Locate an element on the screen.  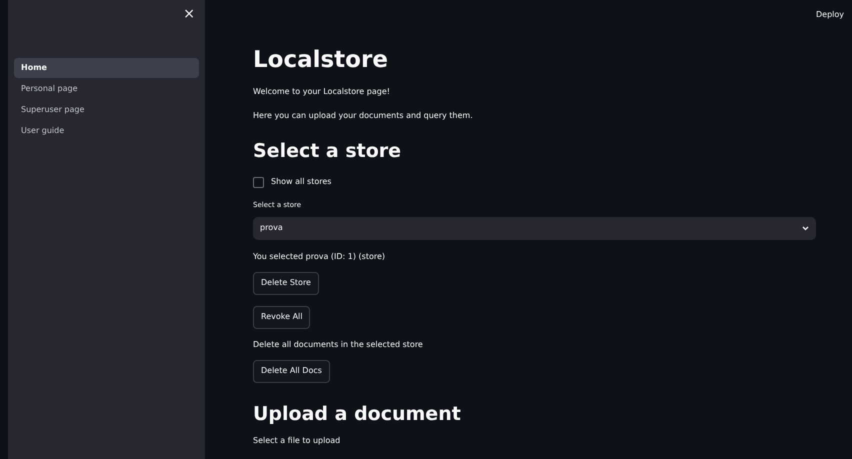
intro-text: Here you can upload your documents and query them. is located at coordinates (363, 116).